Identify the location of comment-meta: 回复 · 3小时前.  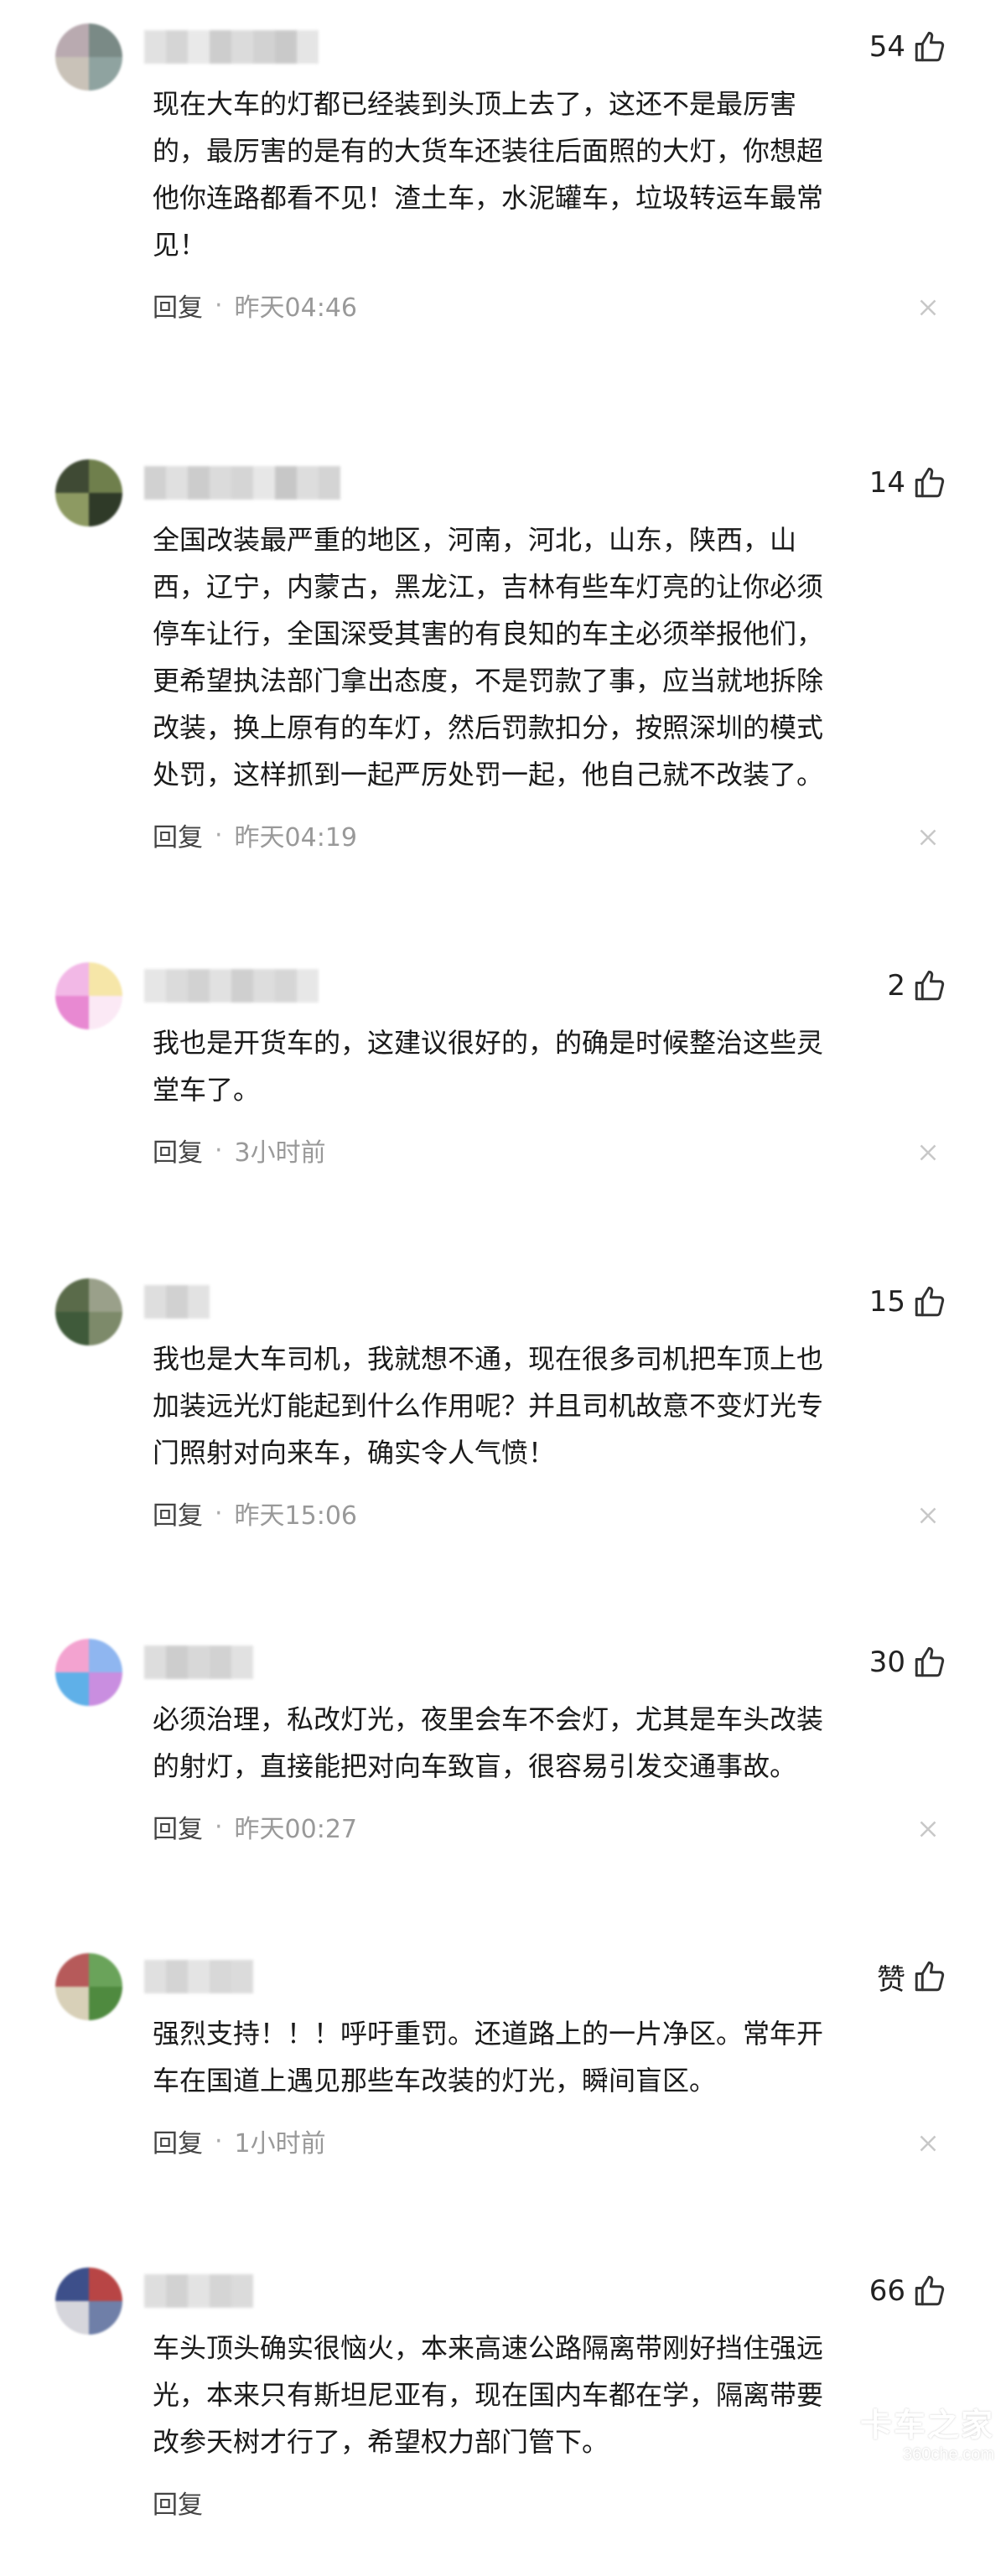
(240, 1150).